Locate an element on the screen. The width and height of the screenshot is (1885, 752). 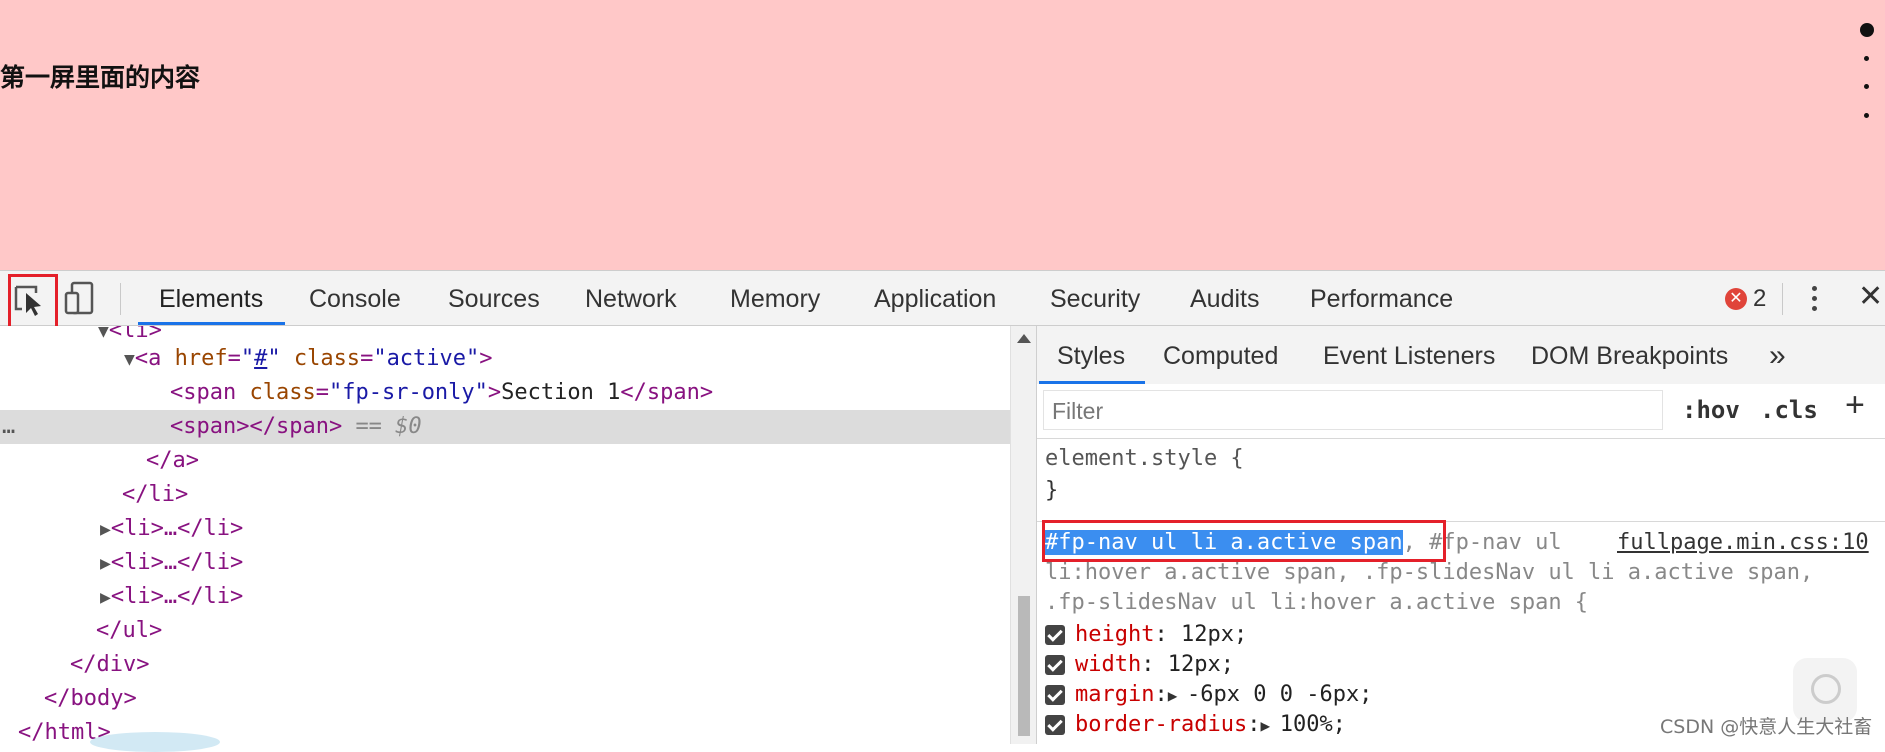
more-options-icon is located at coordinates (1814, 299).